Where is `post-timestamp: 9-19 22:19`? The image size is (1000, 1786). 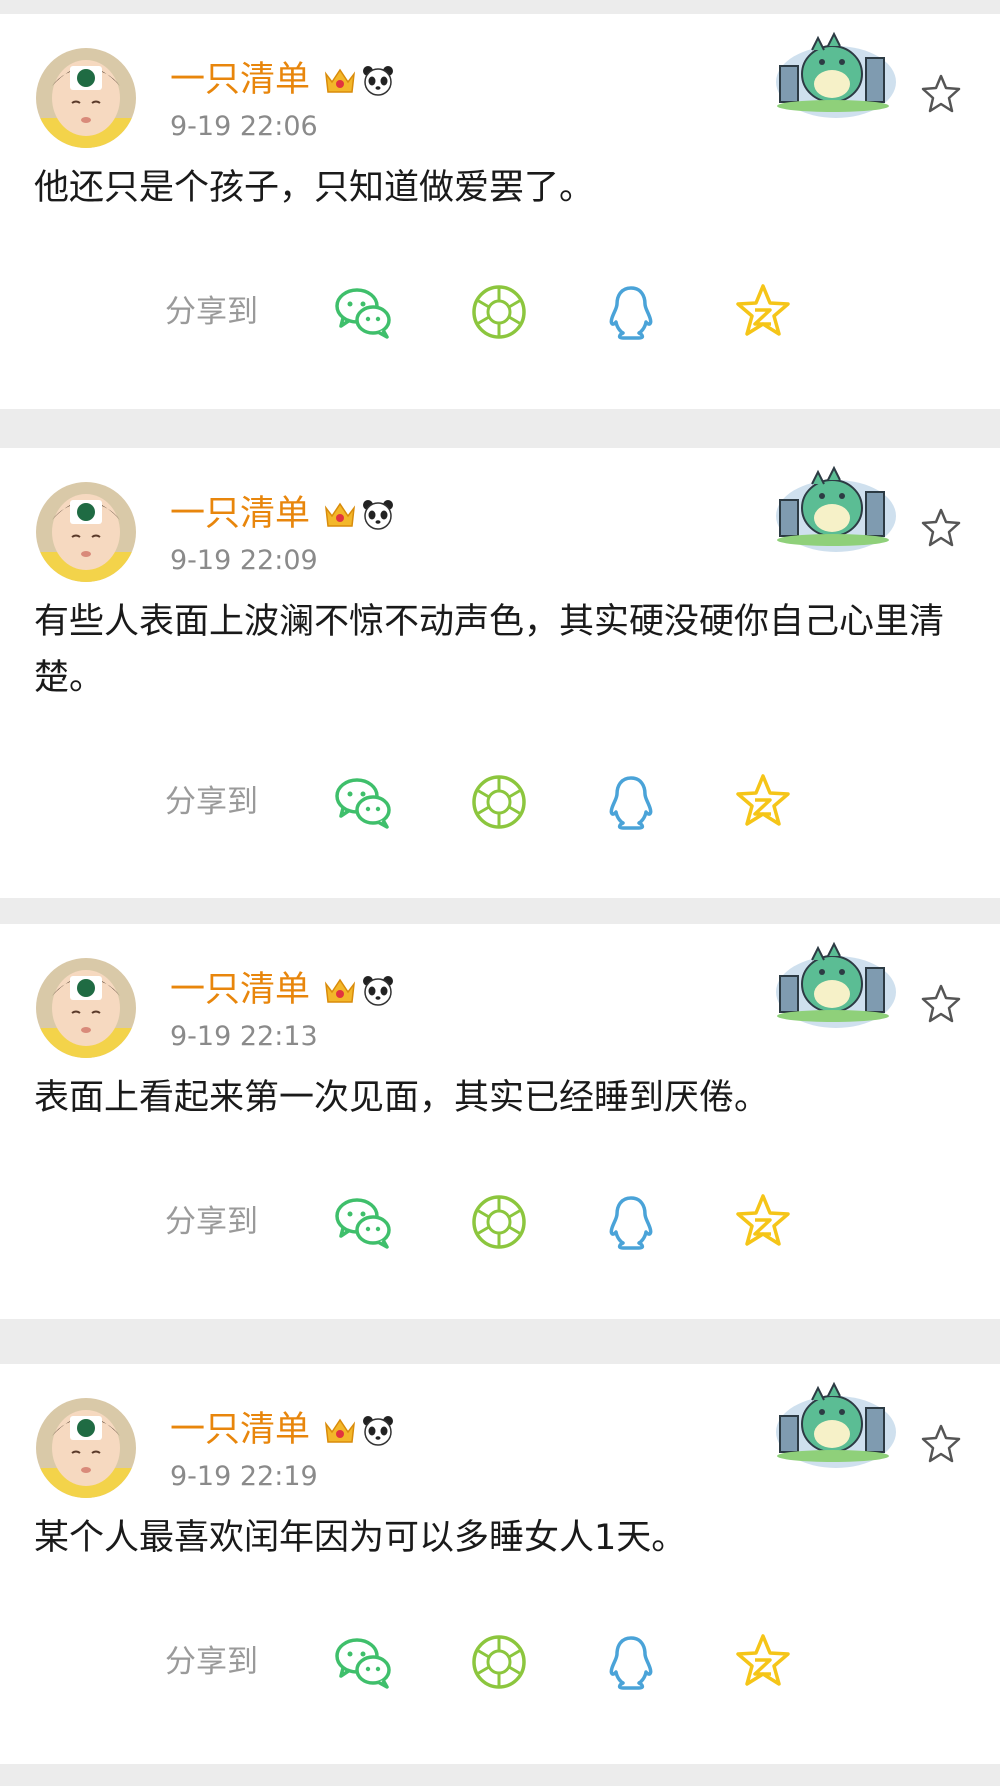
post-timestamp: 9-19 22:19 is located at coordinates (244, 1476).